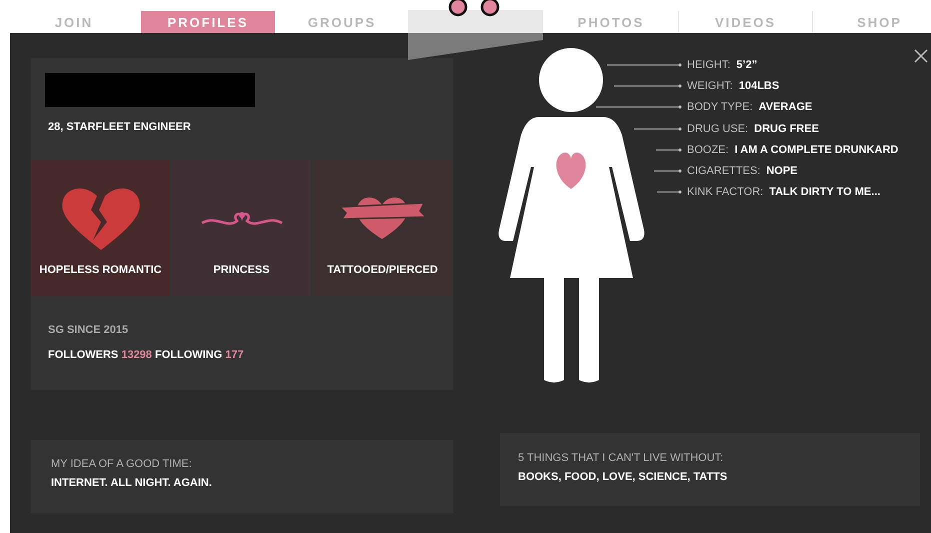  What do you see at coordinates (759, 86) in the screenshot?
I see `stat-value: 104LBS` at bounding box center [759, 86].